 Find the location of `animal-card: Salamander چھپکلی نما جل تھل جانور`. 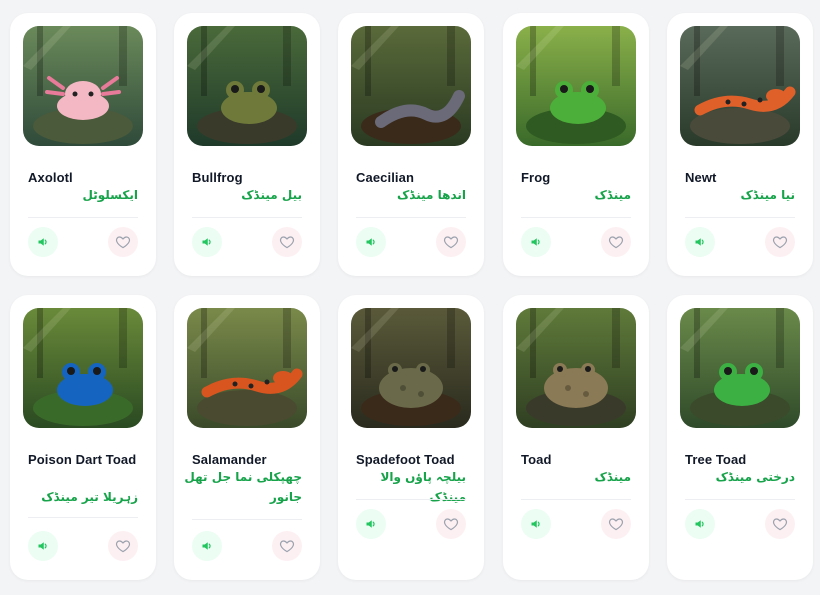

animal-card: Salamander چھپکلی نما جل تھل جانور is located at coordinates (247, 437).